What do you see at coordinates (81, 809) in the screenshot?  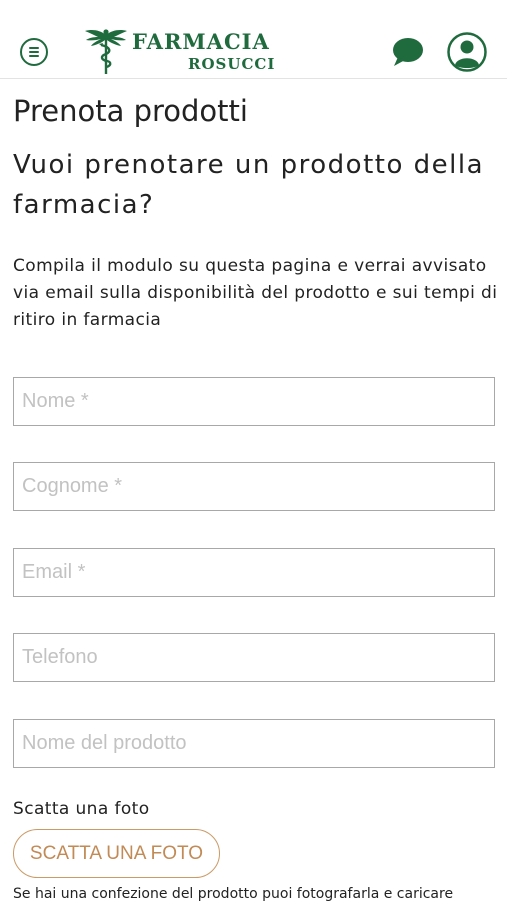 I see `photo-label: Scatta una foto` at bounding box center [81, 809].